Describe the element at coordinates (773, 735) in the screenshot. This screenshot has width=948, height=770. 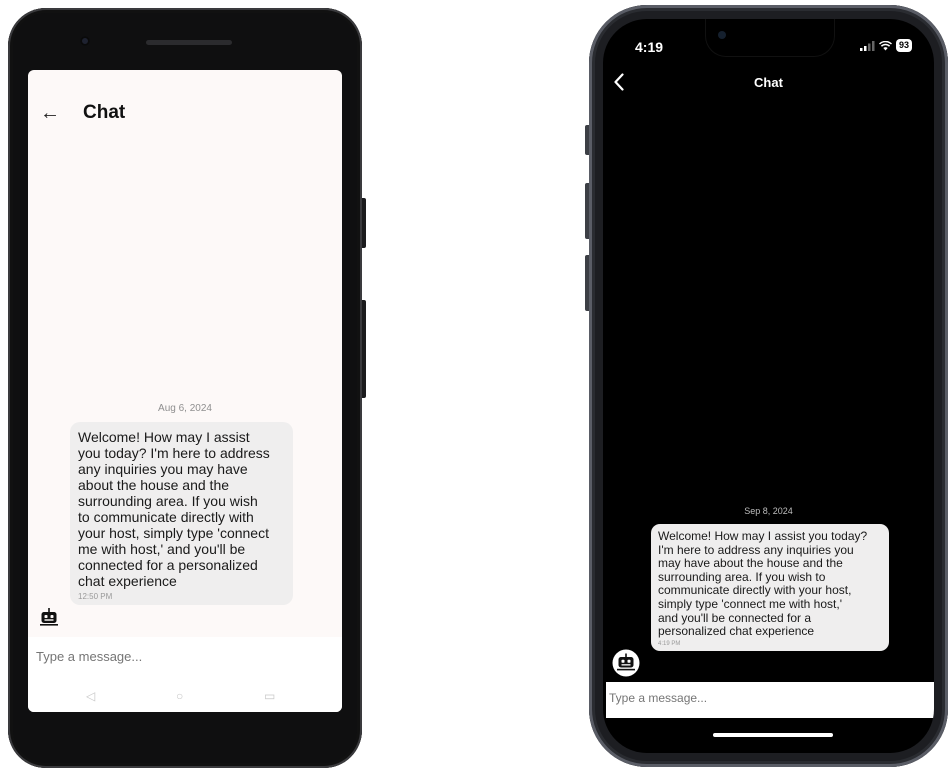
I see `home-indicator` at that location.